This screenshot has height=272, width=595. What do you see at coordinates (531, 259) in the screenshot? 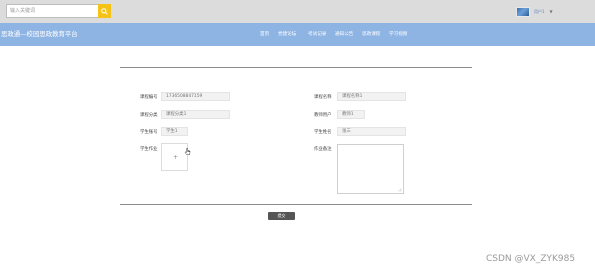
I see `watermark: CSDN @VX_ZYK985` at bounding box center [531, 259].